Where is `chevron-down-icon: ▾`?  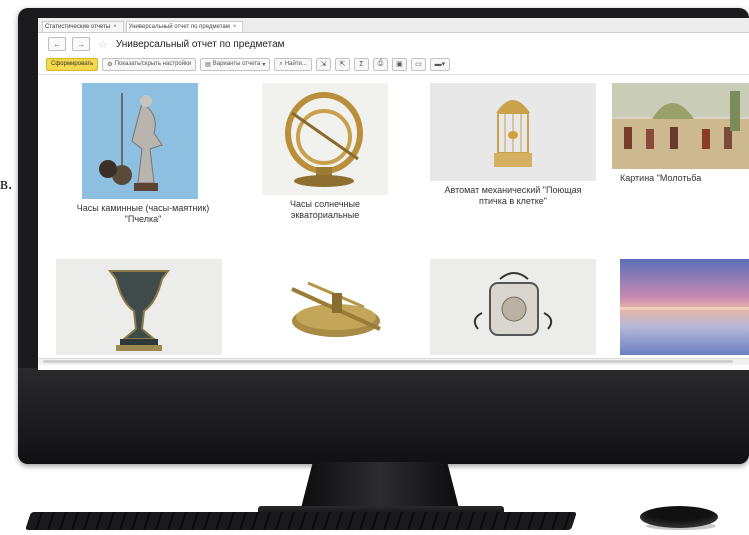
chevron-down-icon: ▾ is located at coordinates (264, 64).